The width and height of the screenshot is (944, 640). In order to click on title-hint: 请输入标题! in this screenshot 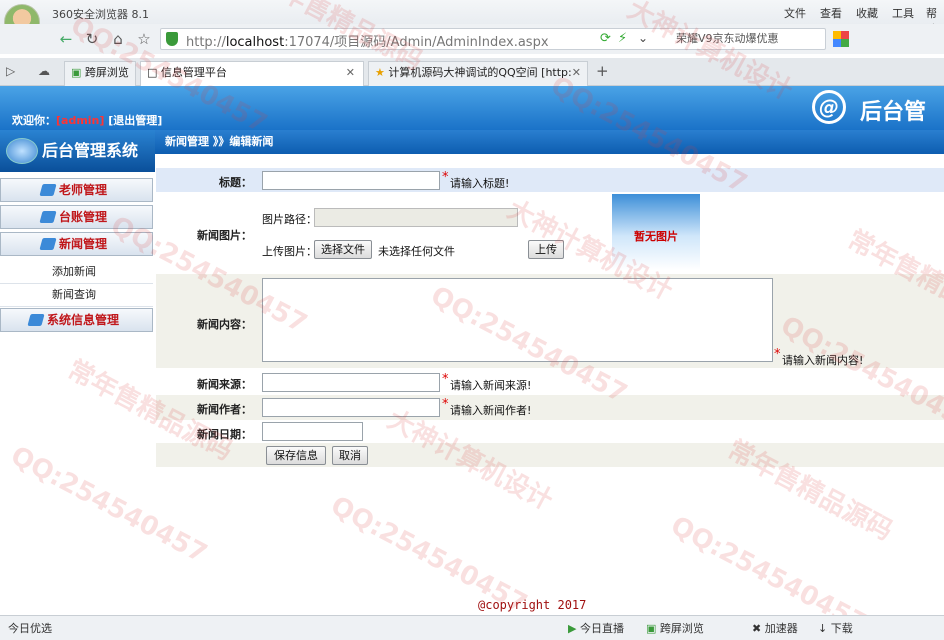, I will do `click(480, 183)`.